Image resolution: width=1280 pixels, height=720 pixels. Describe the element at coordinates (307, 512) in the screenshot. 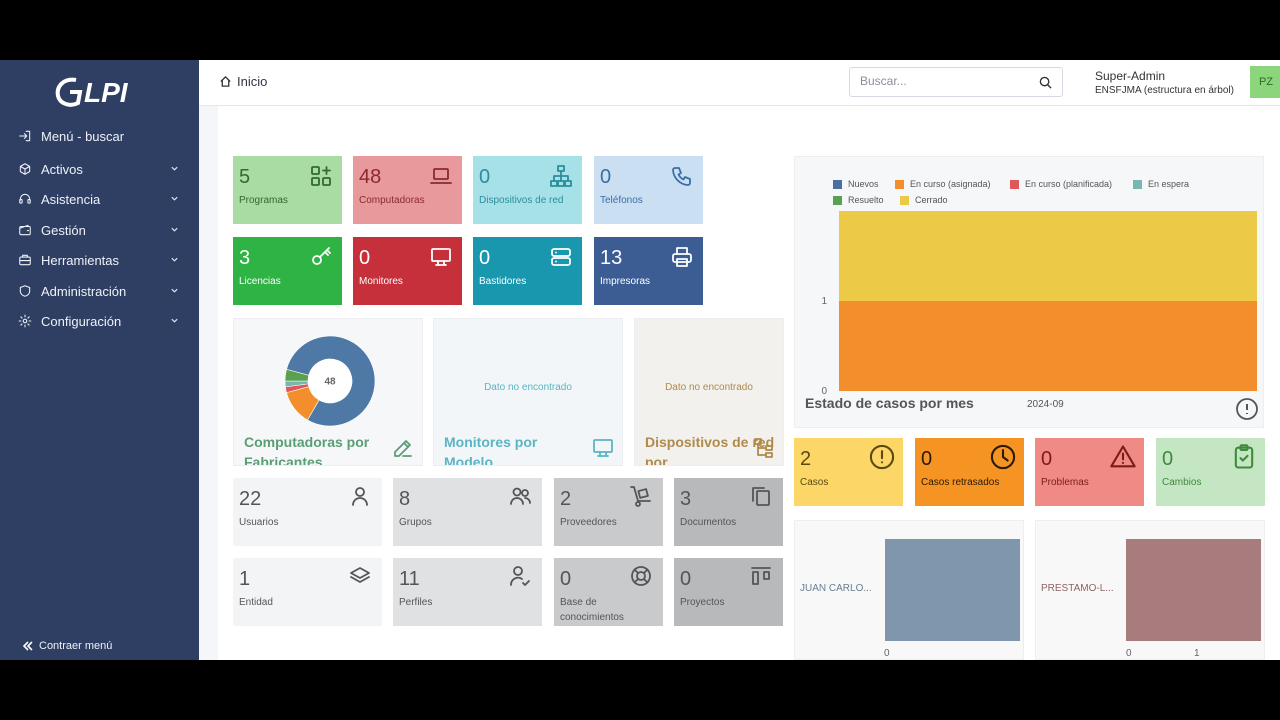

I see `tile-usuarios: 22 Usuarios` at that location.